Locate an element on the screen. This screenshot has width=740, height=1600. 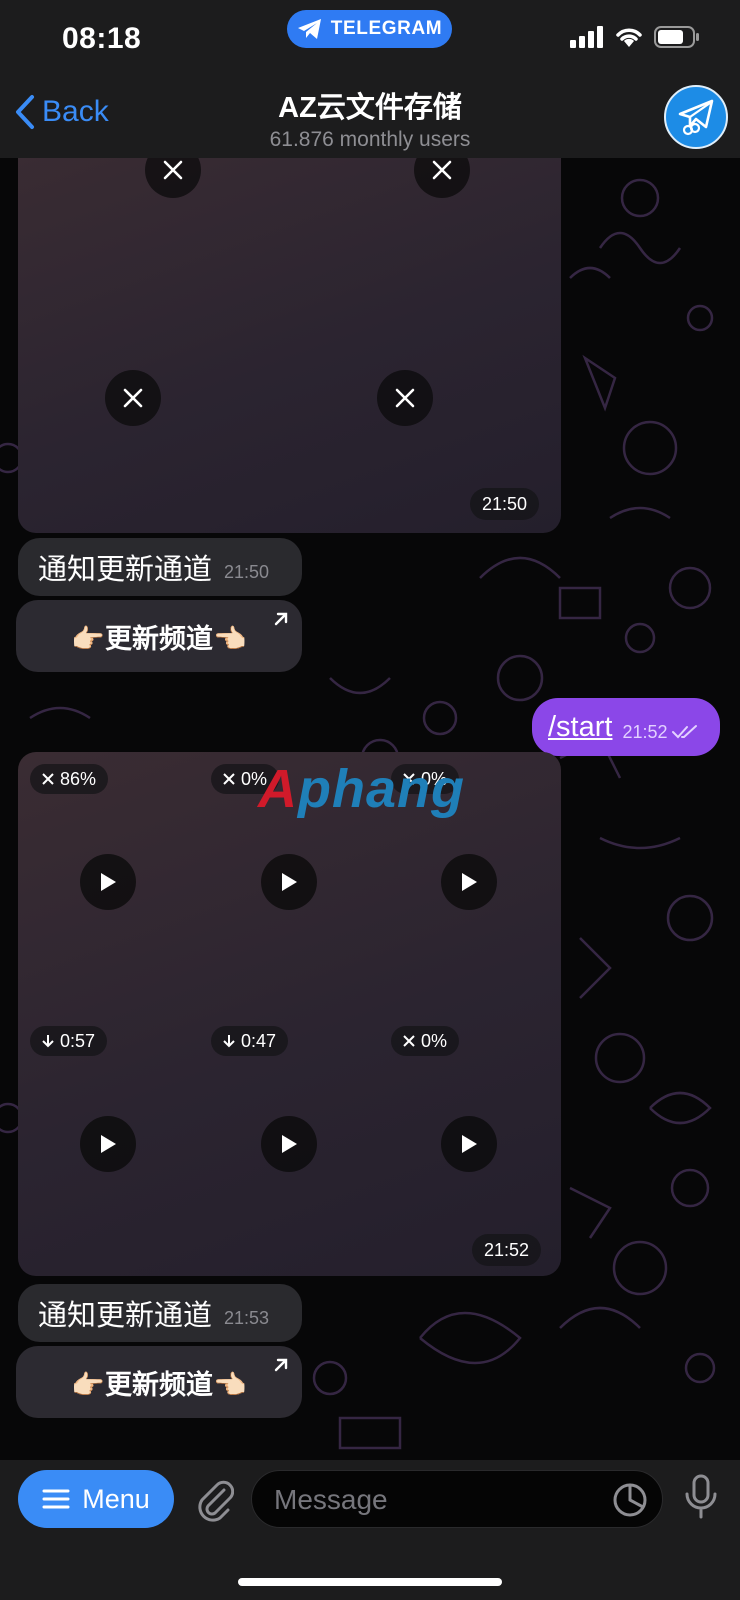
incoming-message: 通知更新通道 21:53 is located at coordinates (160, 1313).